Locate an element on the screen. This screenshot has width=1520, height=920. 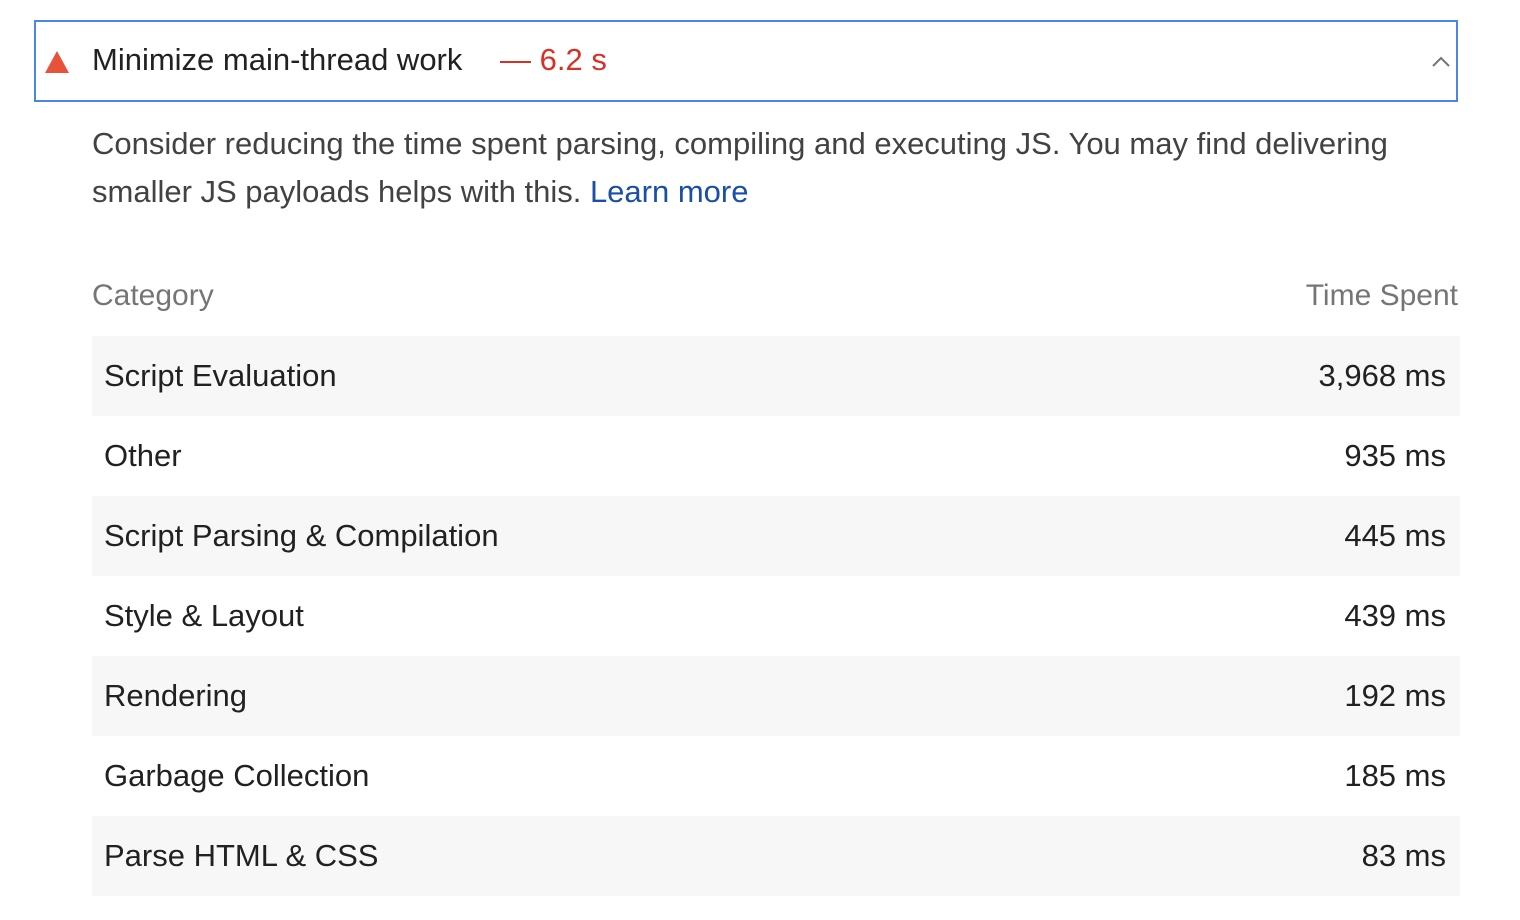
learn-more-link: Learn more is located at coordinates (669, 191).